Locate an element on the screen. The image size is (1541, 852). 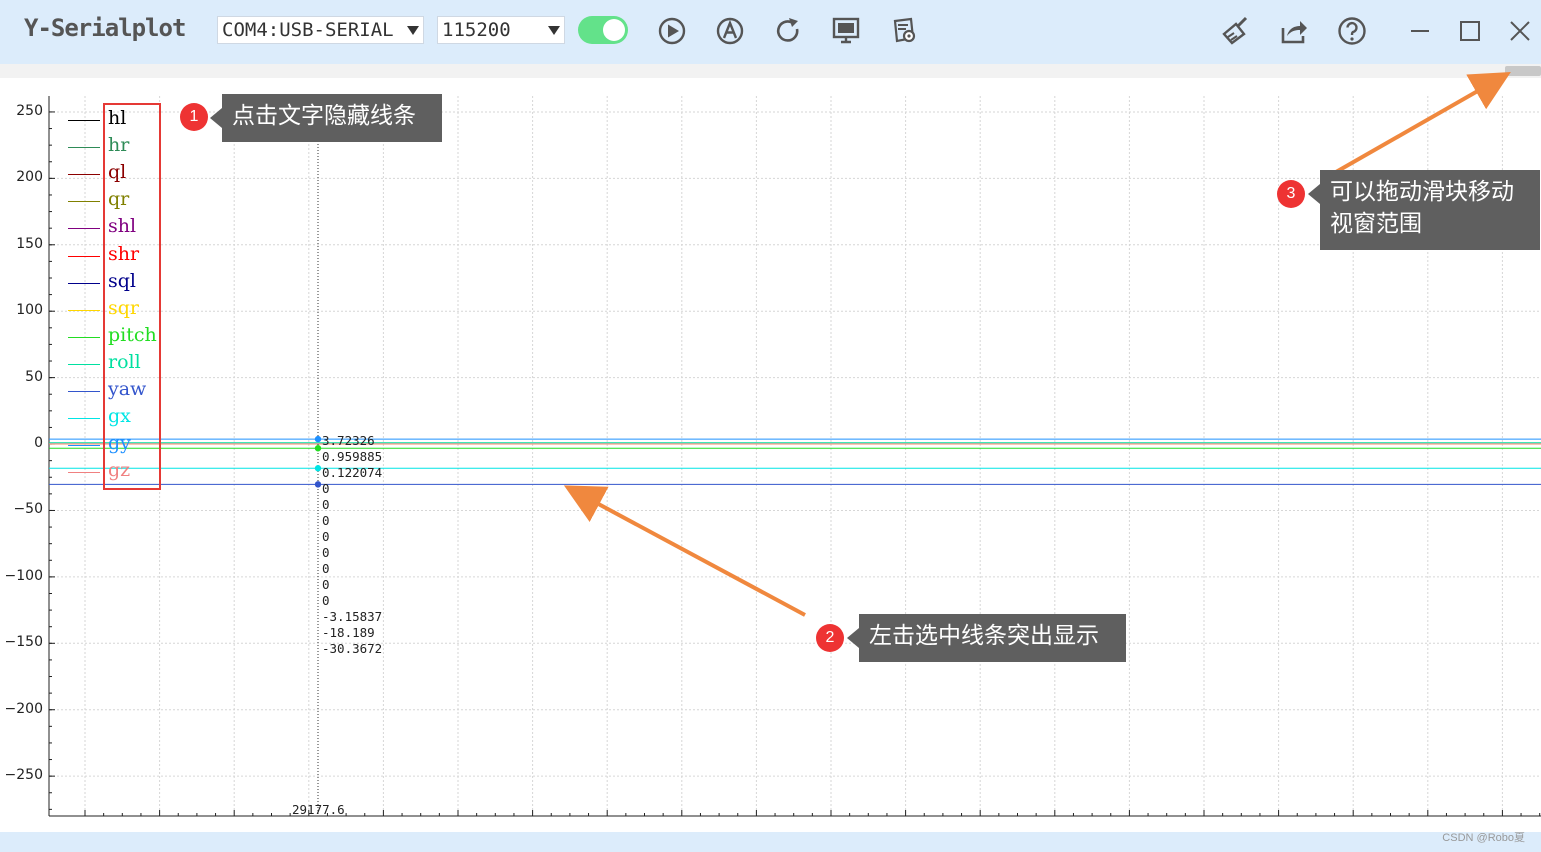
y-tick-label: 0 is located at coordinates (38, 443).